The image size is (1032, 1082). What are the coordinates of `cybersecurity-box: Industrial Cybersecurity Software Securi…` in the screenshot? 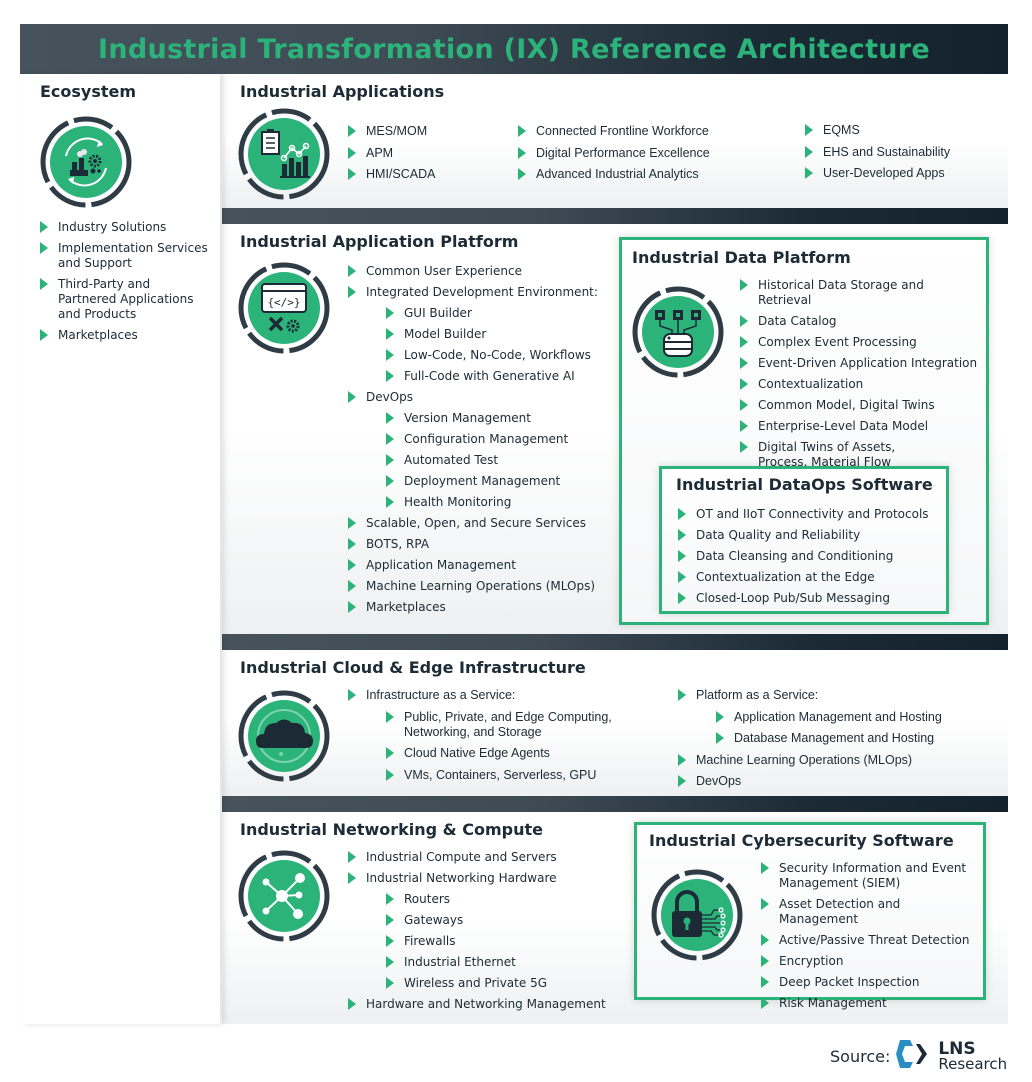 It's located at (810, 916).